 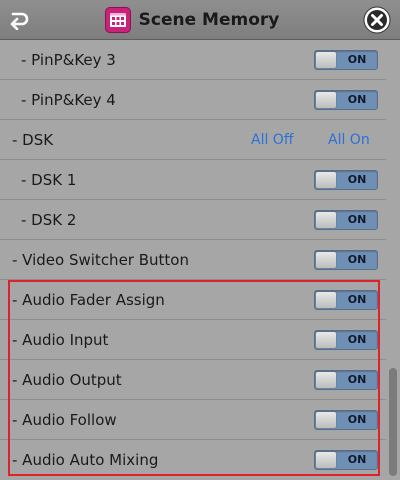 What do you see at coordinates (272, 140) in the screenshot?
I see `dsk-all-off-link: All Off` at bounding box center [272, 140].